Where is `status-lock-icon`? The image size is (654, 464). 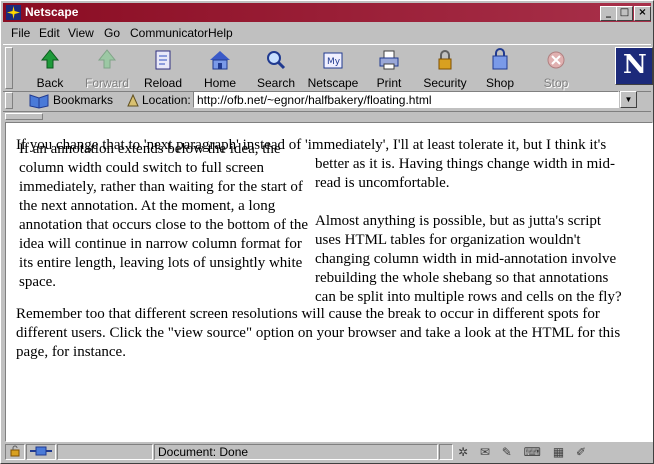 status-lock-icon is located at coordinates (15, 451).